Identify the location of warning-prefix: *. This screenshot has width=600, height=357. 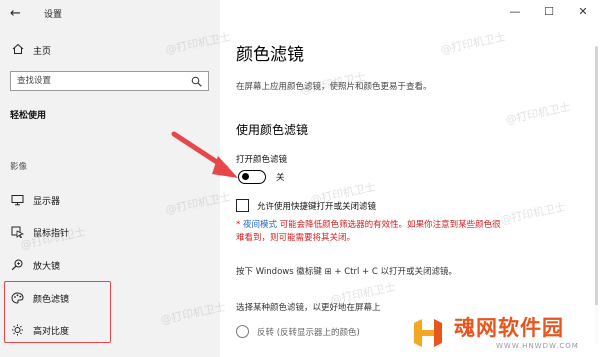
(239, 225).